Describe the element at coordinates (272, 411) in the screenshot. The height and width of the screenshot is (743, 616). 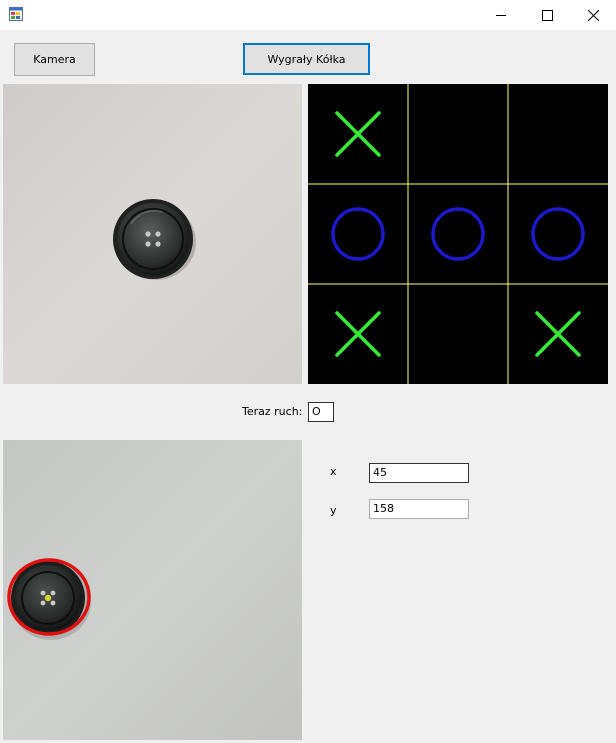
I see `turn-label: Teraz ruch:` at that location.